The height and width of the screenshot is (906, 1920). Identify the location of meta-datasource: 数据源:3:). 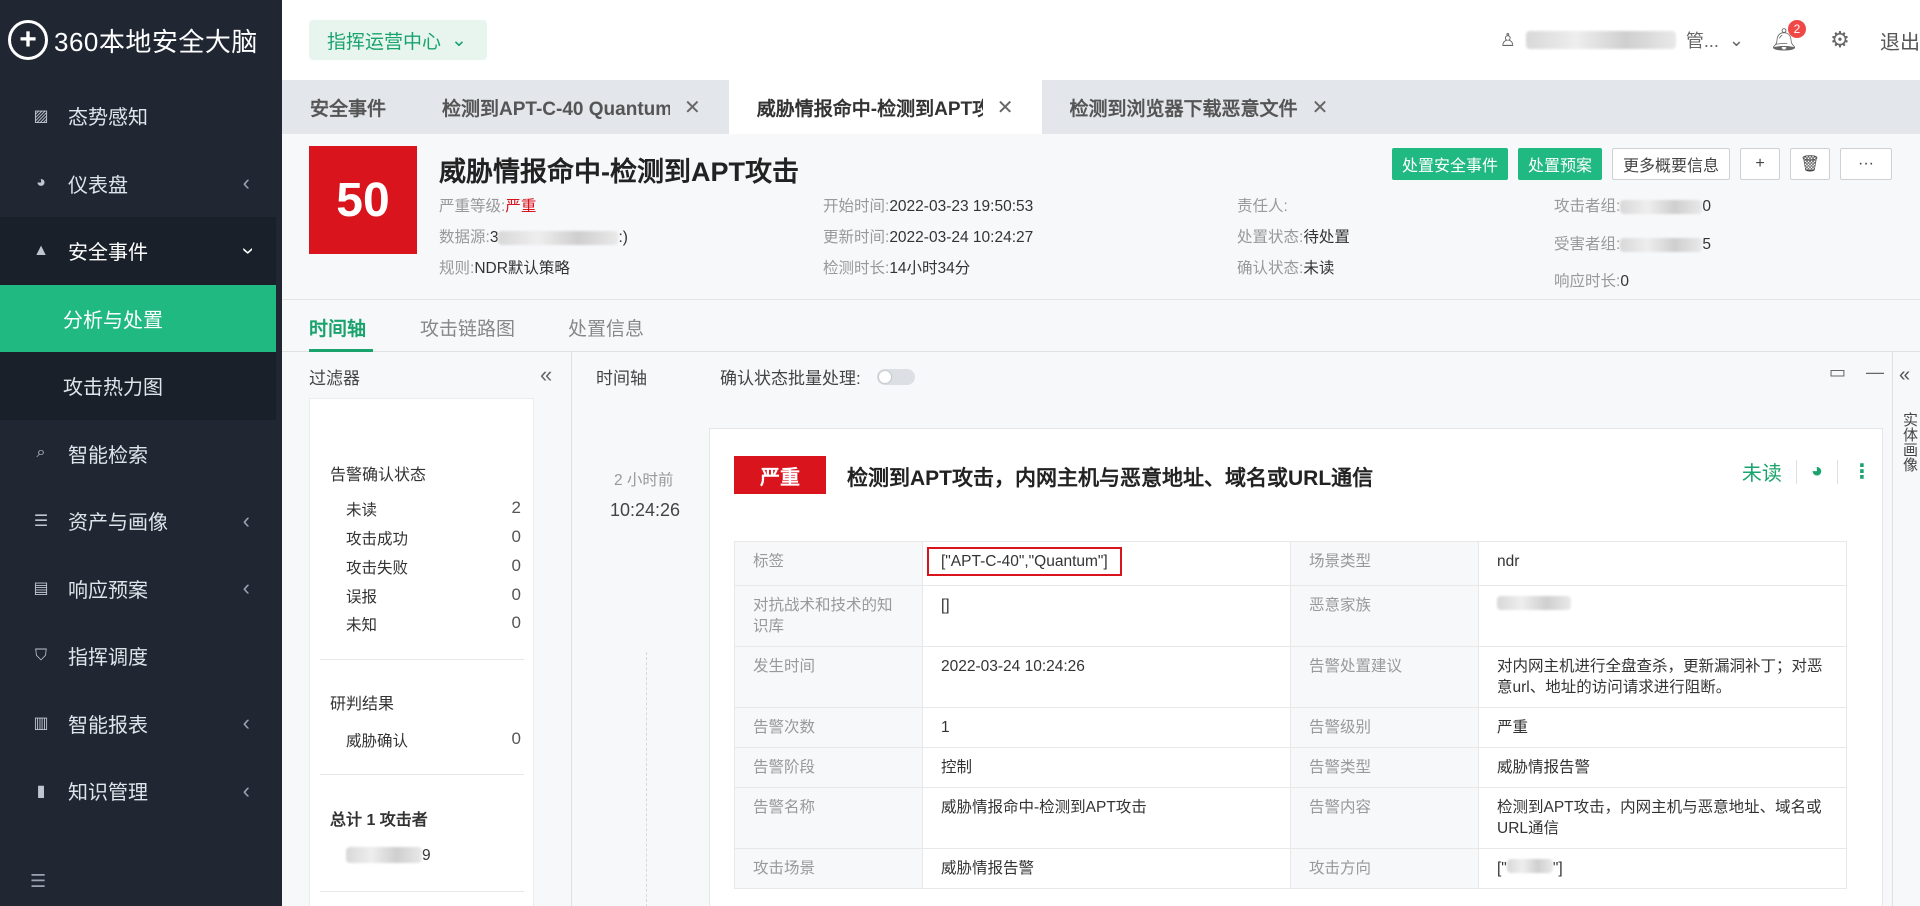
(533, 237).